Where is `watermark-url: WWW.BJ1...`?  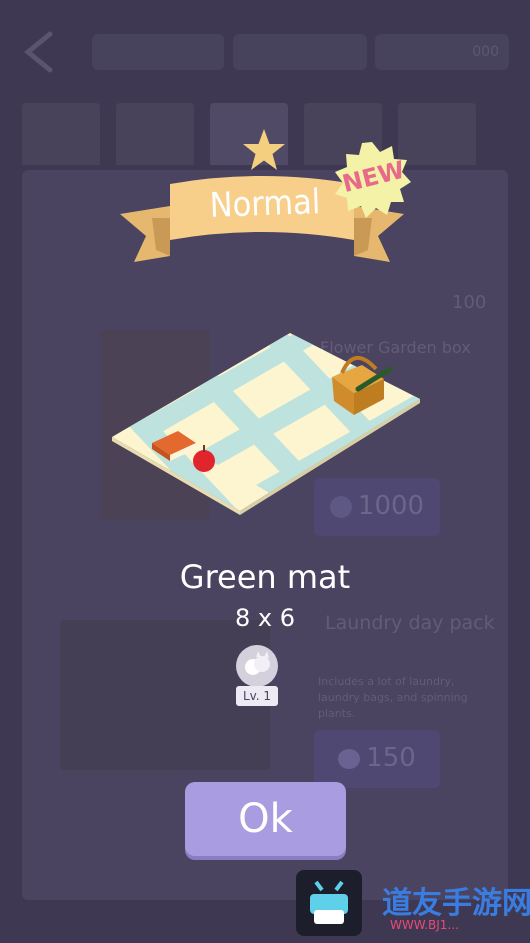 watermark-url: WWW.BJ1... is located at coordinates (424, 925).